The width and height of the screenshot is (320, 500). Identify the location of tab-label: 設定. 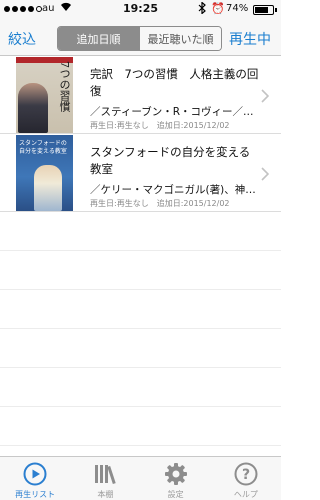
(175, 494).